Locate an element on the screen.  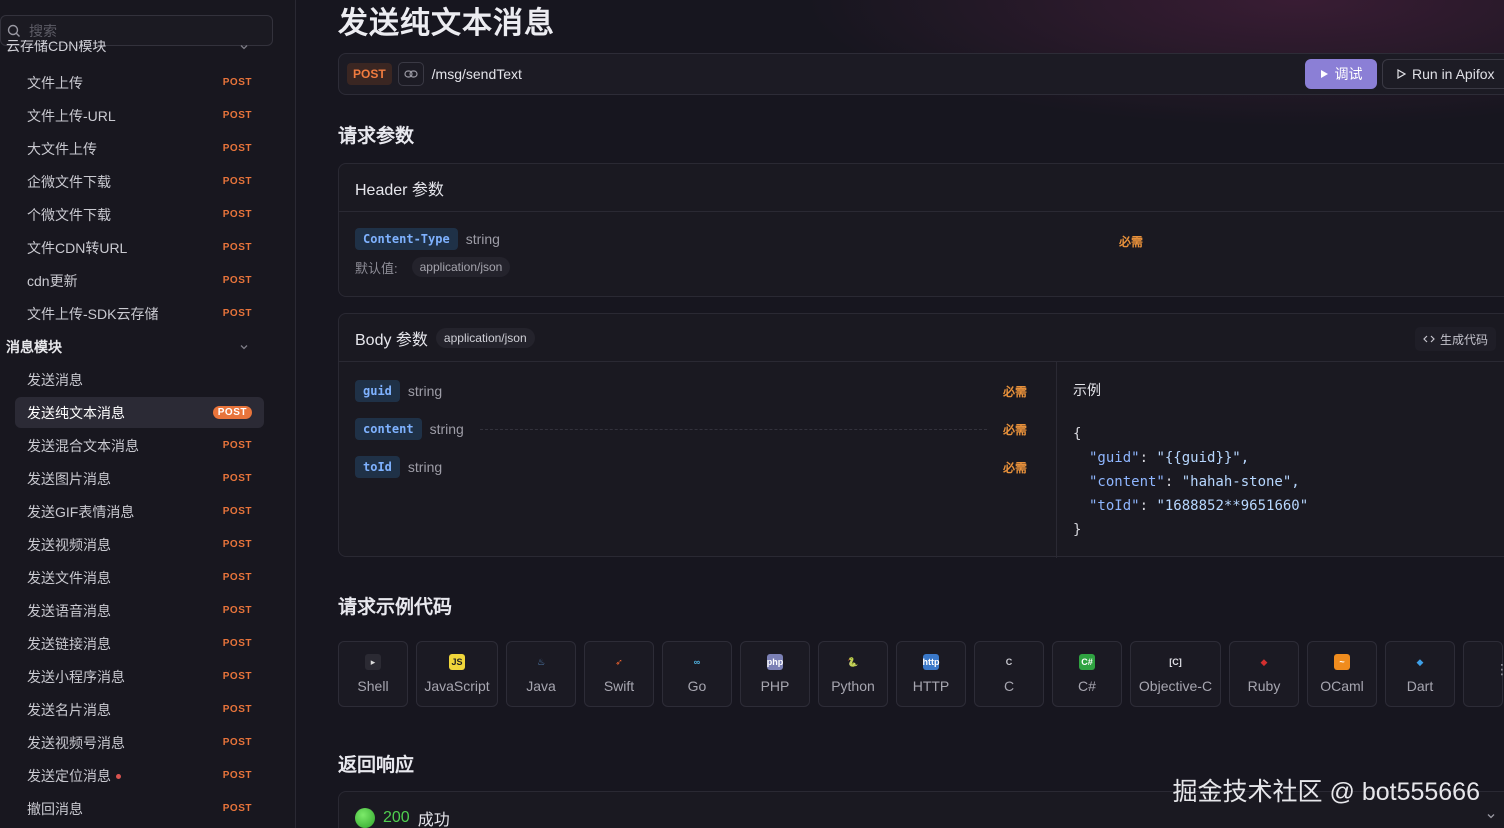
sidebar-item: 发送图片消息 POST is located at coordinates (139, 478).